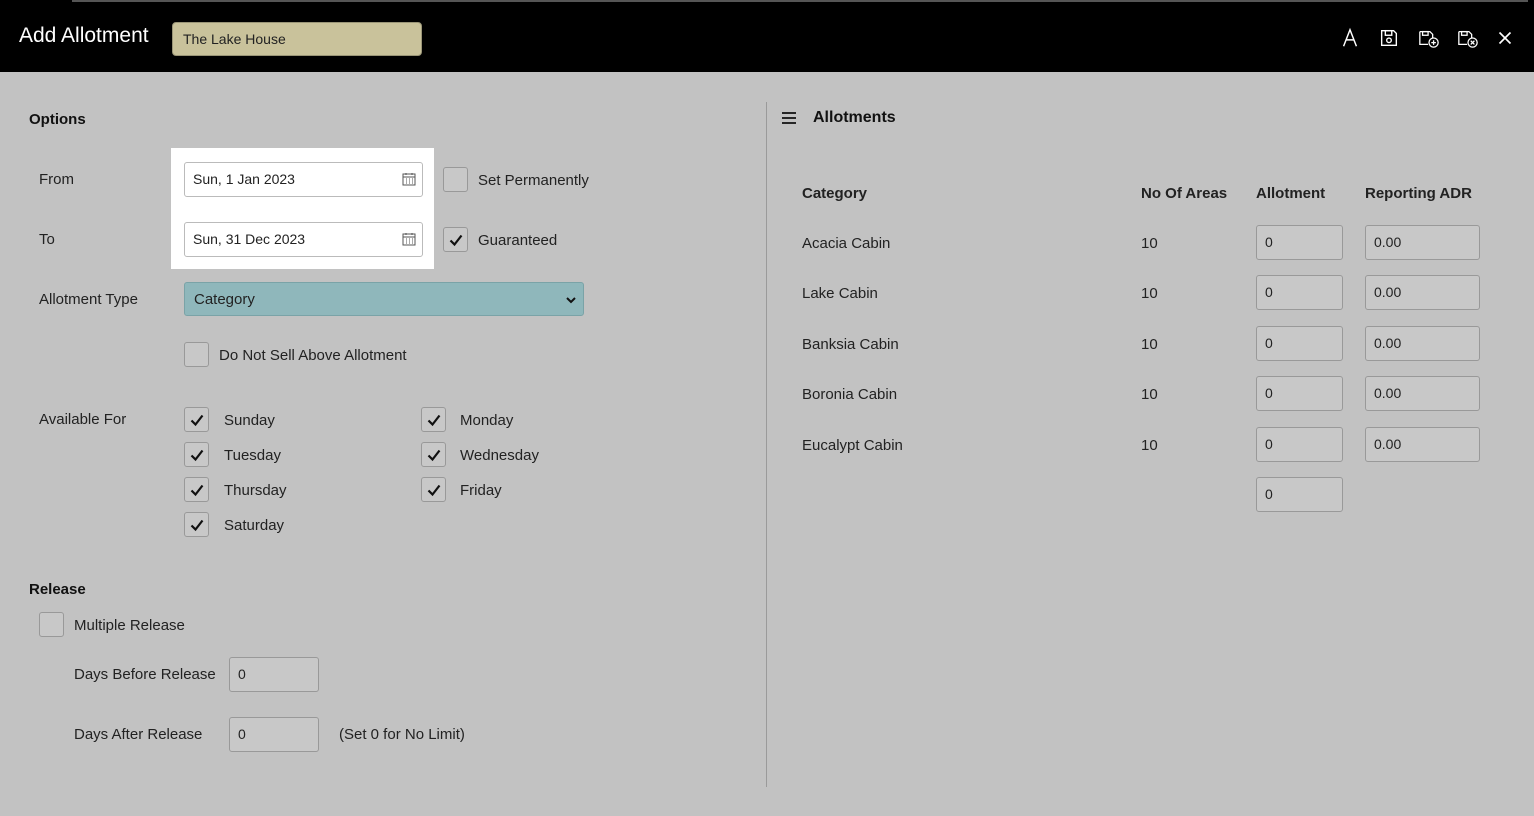  I want to click on menu-icon, so click(789, 118).